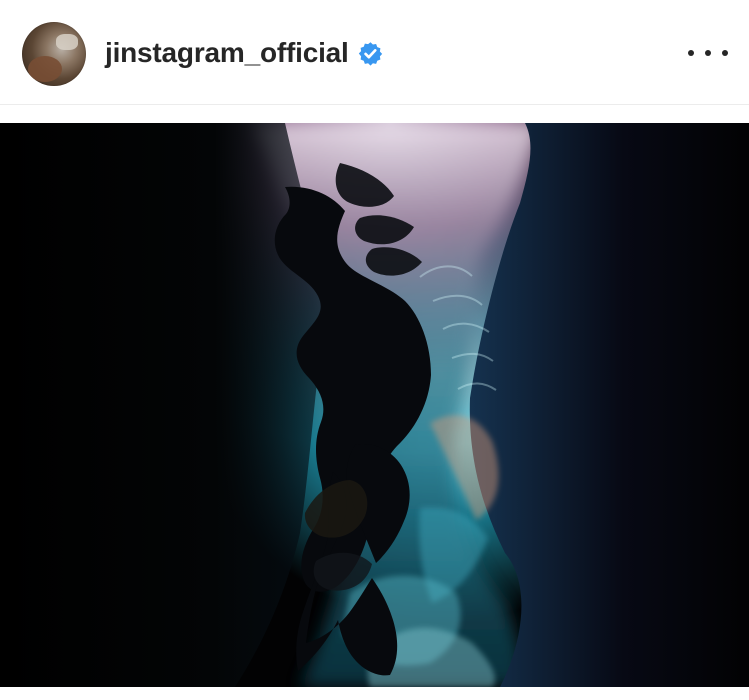 Image resolution: width=749 pixels, height=700 pixels. Describe the element at coordinates (691, 53) in the screenshot. I see `more-options-icon` at that location.